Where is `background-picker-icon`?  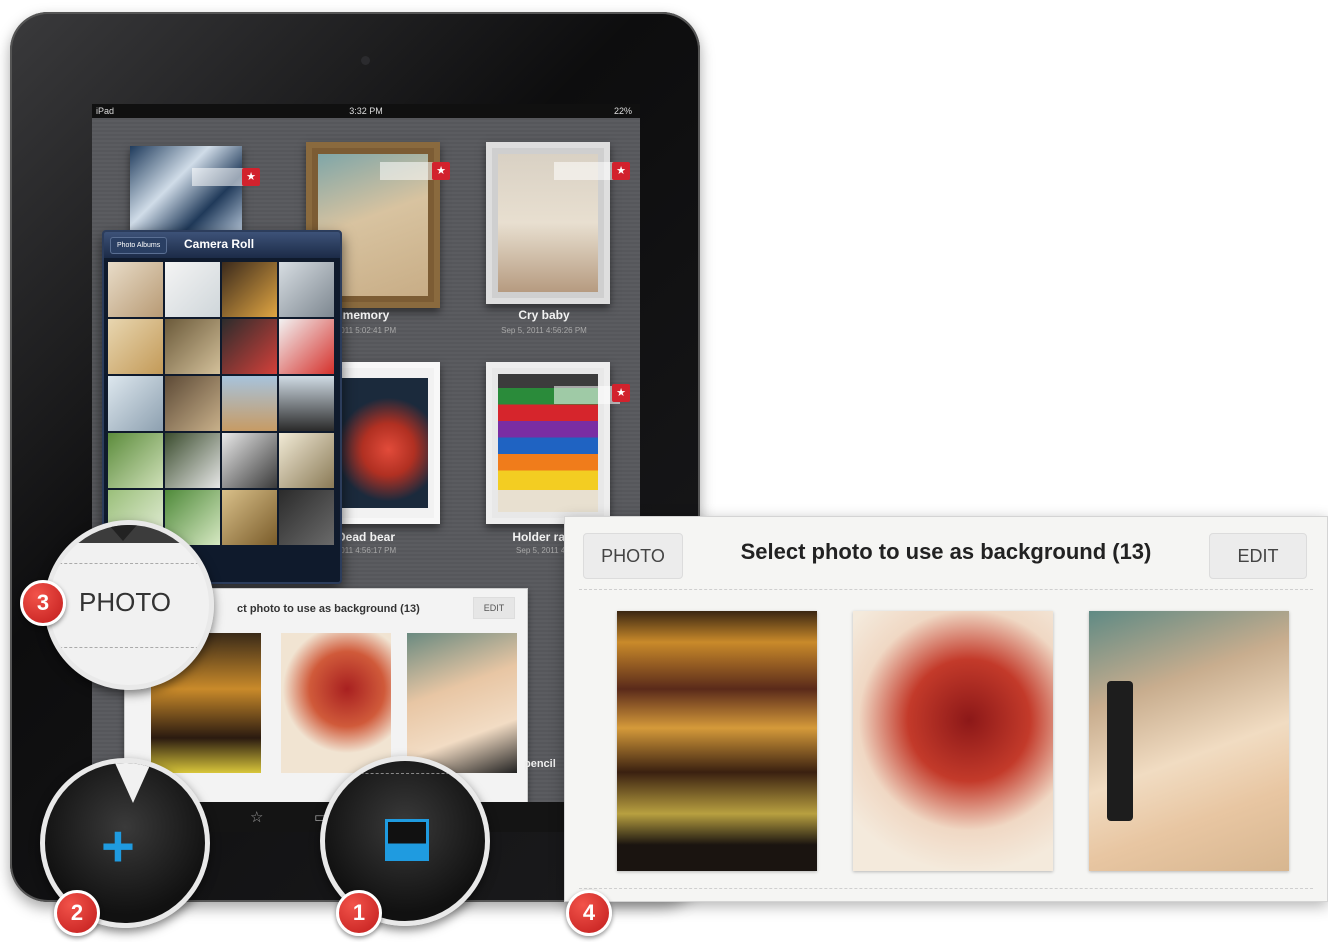 background-picker-icon is located at coordinates (407, 840).